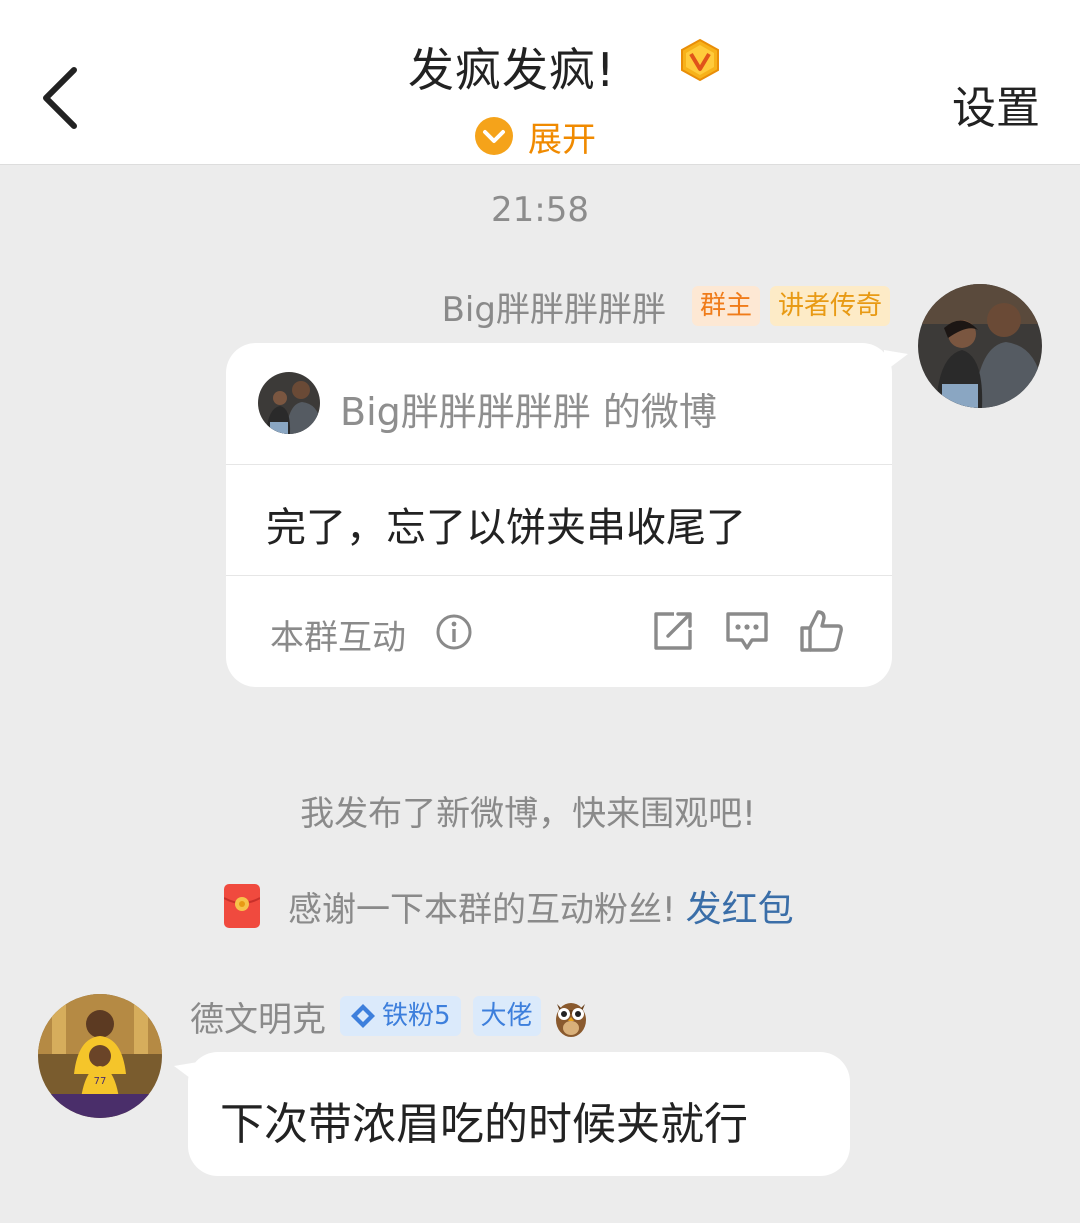 This screenshot has width=1080, height=1223. Describe the element at coordinates (821, 631) in the screenshot. I see `like-icon` at that location.